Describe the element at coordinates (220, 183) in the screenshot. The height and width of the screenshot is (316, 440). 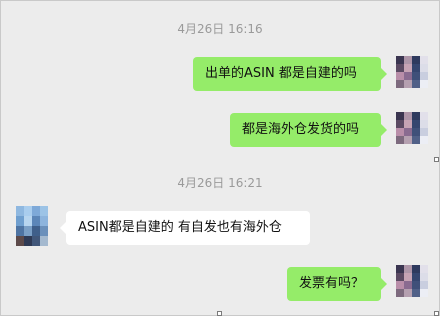
I see `message-timestamp: 4月26日 16:21` at that location.